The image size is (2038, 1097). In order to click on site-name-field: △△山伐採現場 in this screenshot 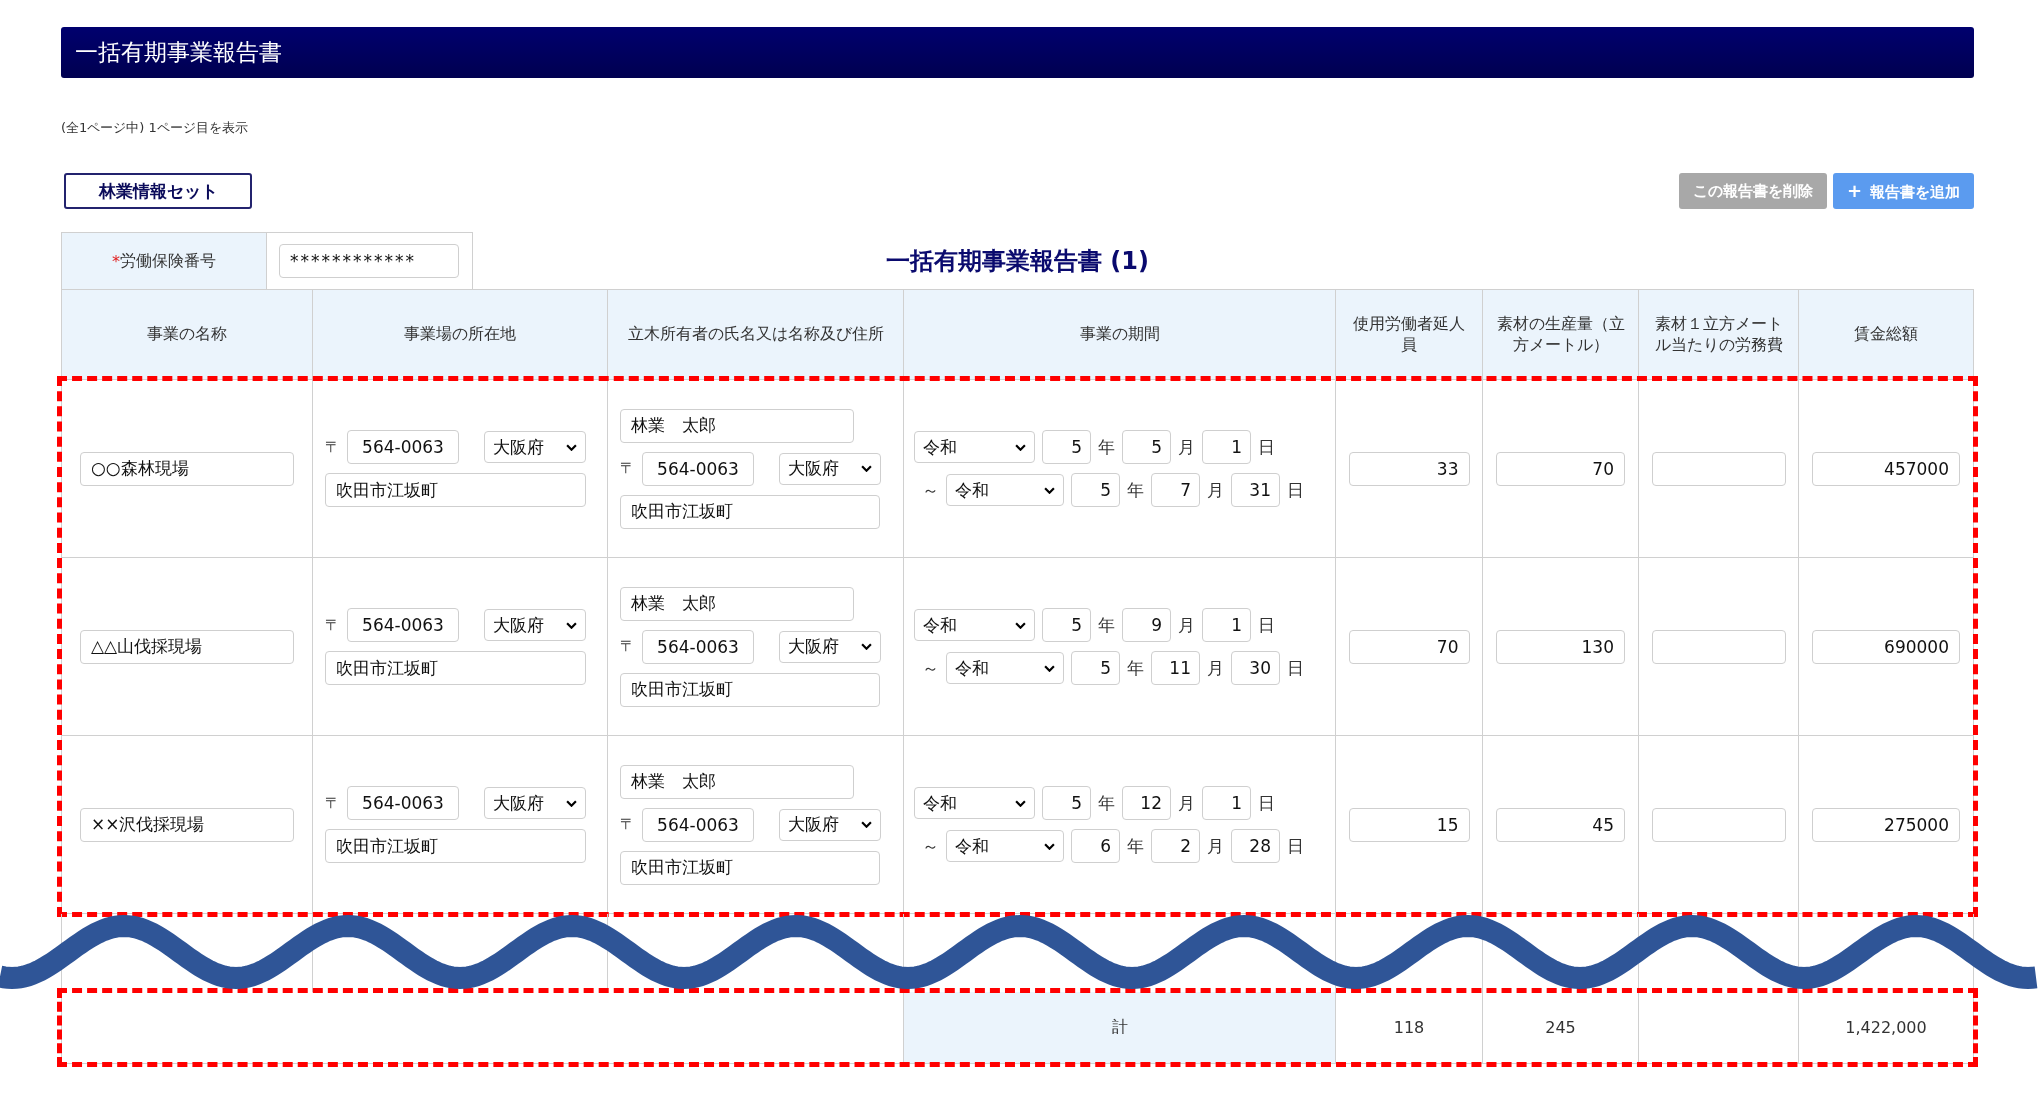, I will do `click(187, 646)`.